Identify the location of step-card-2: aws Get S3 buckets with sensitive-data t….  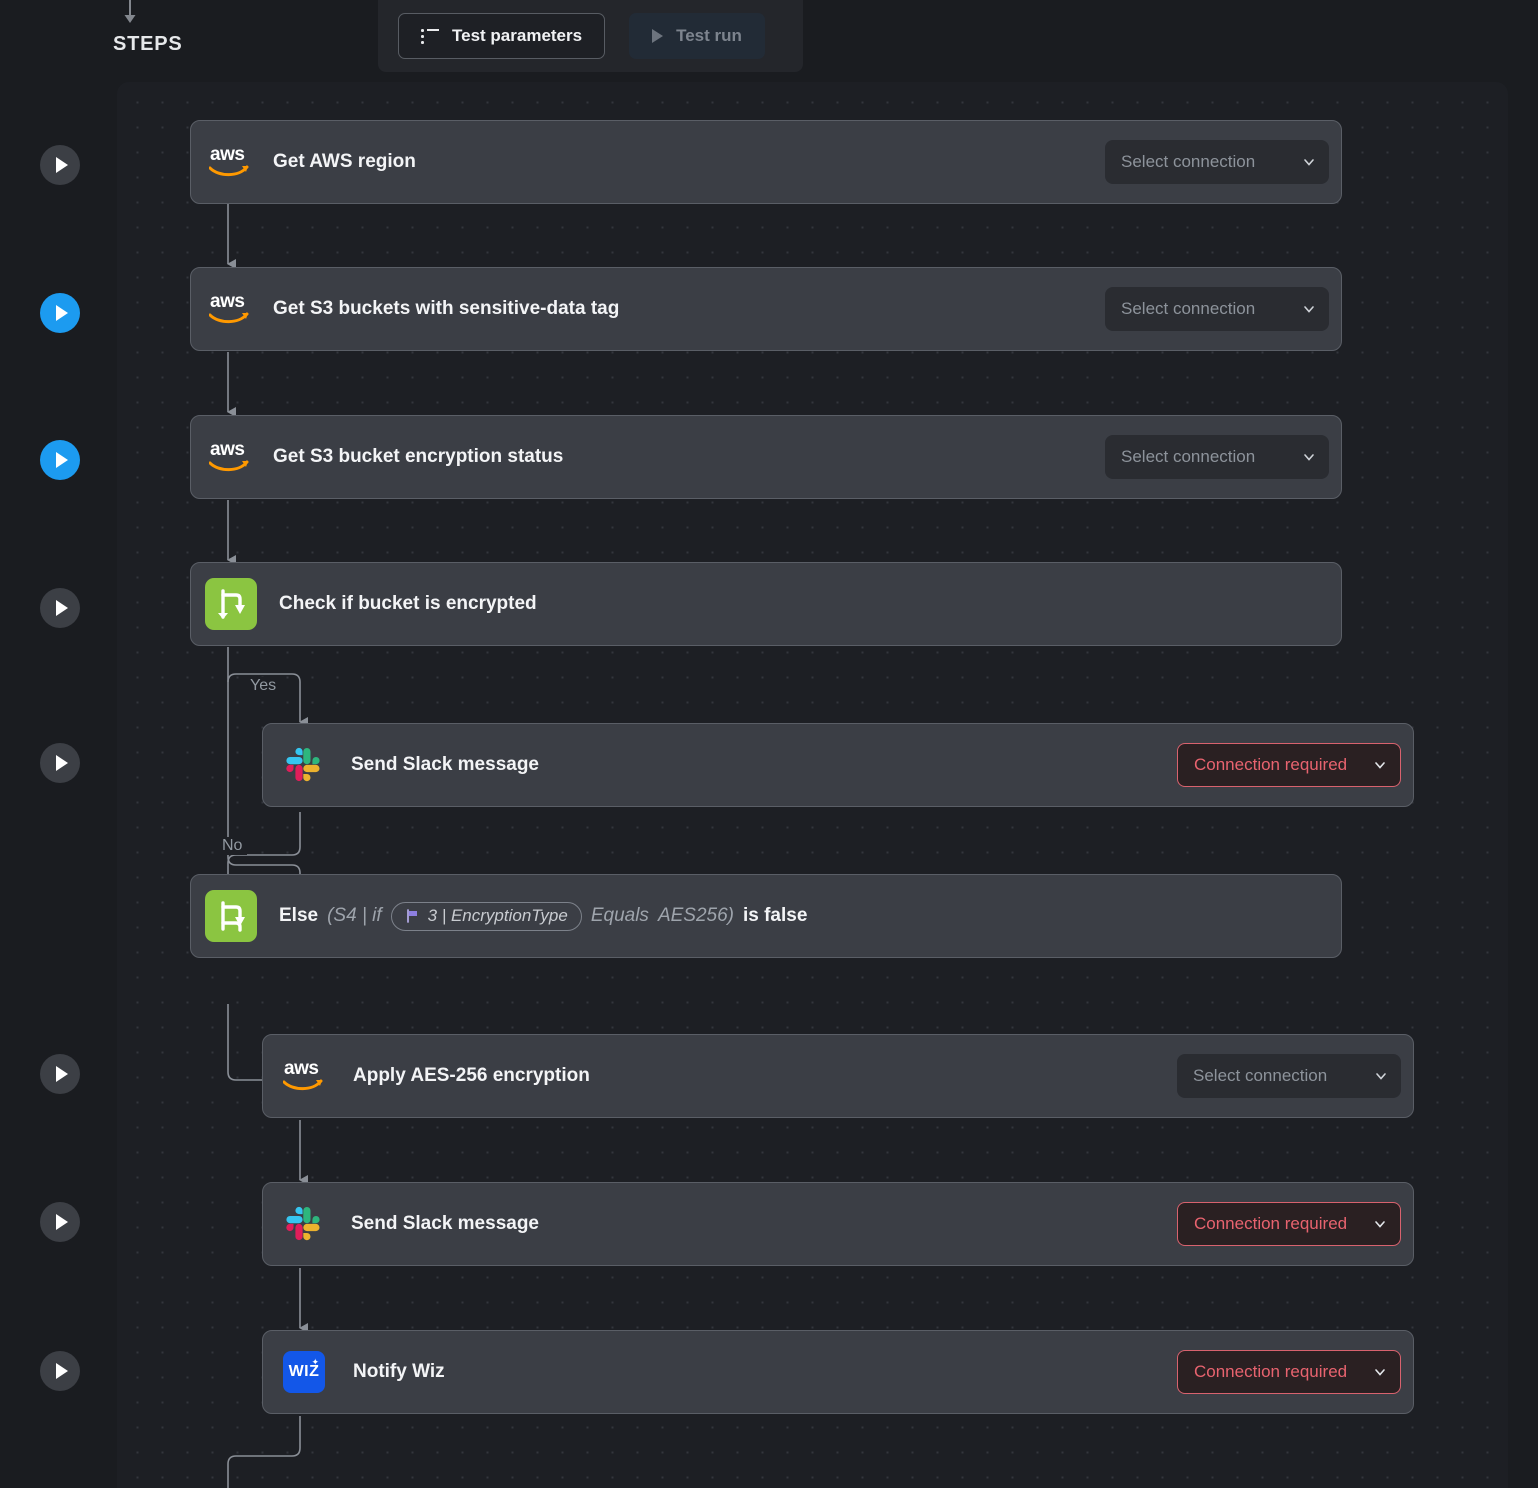
(766, 309).